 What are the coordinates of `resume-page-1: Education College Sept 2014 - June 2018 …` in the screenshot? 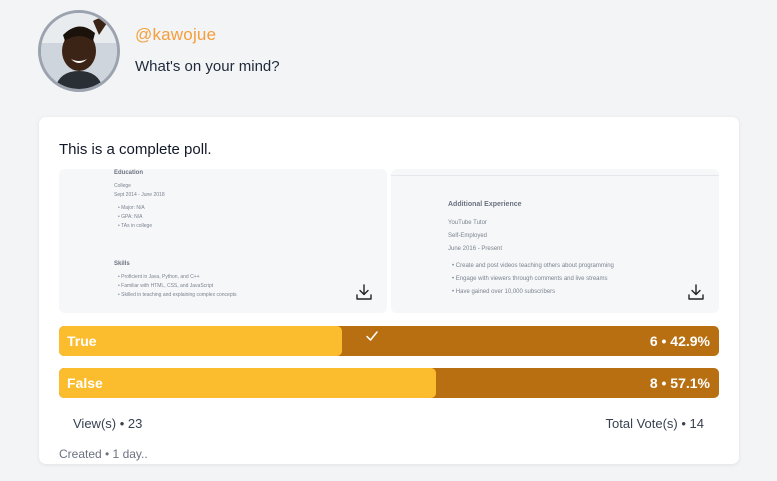 It's located at (175, 234).